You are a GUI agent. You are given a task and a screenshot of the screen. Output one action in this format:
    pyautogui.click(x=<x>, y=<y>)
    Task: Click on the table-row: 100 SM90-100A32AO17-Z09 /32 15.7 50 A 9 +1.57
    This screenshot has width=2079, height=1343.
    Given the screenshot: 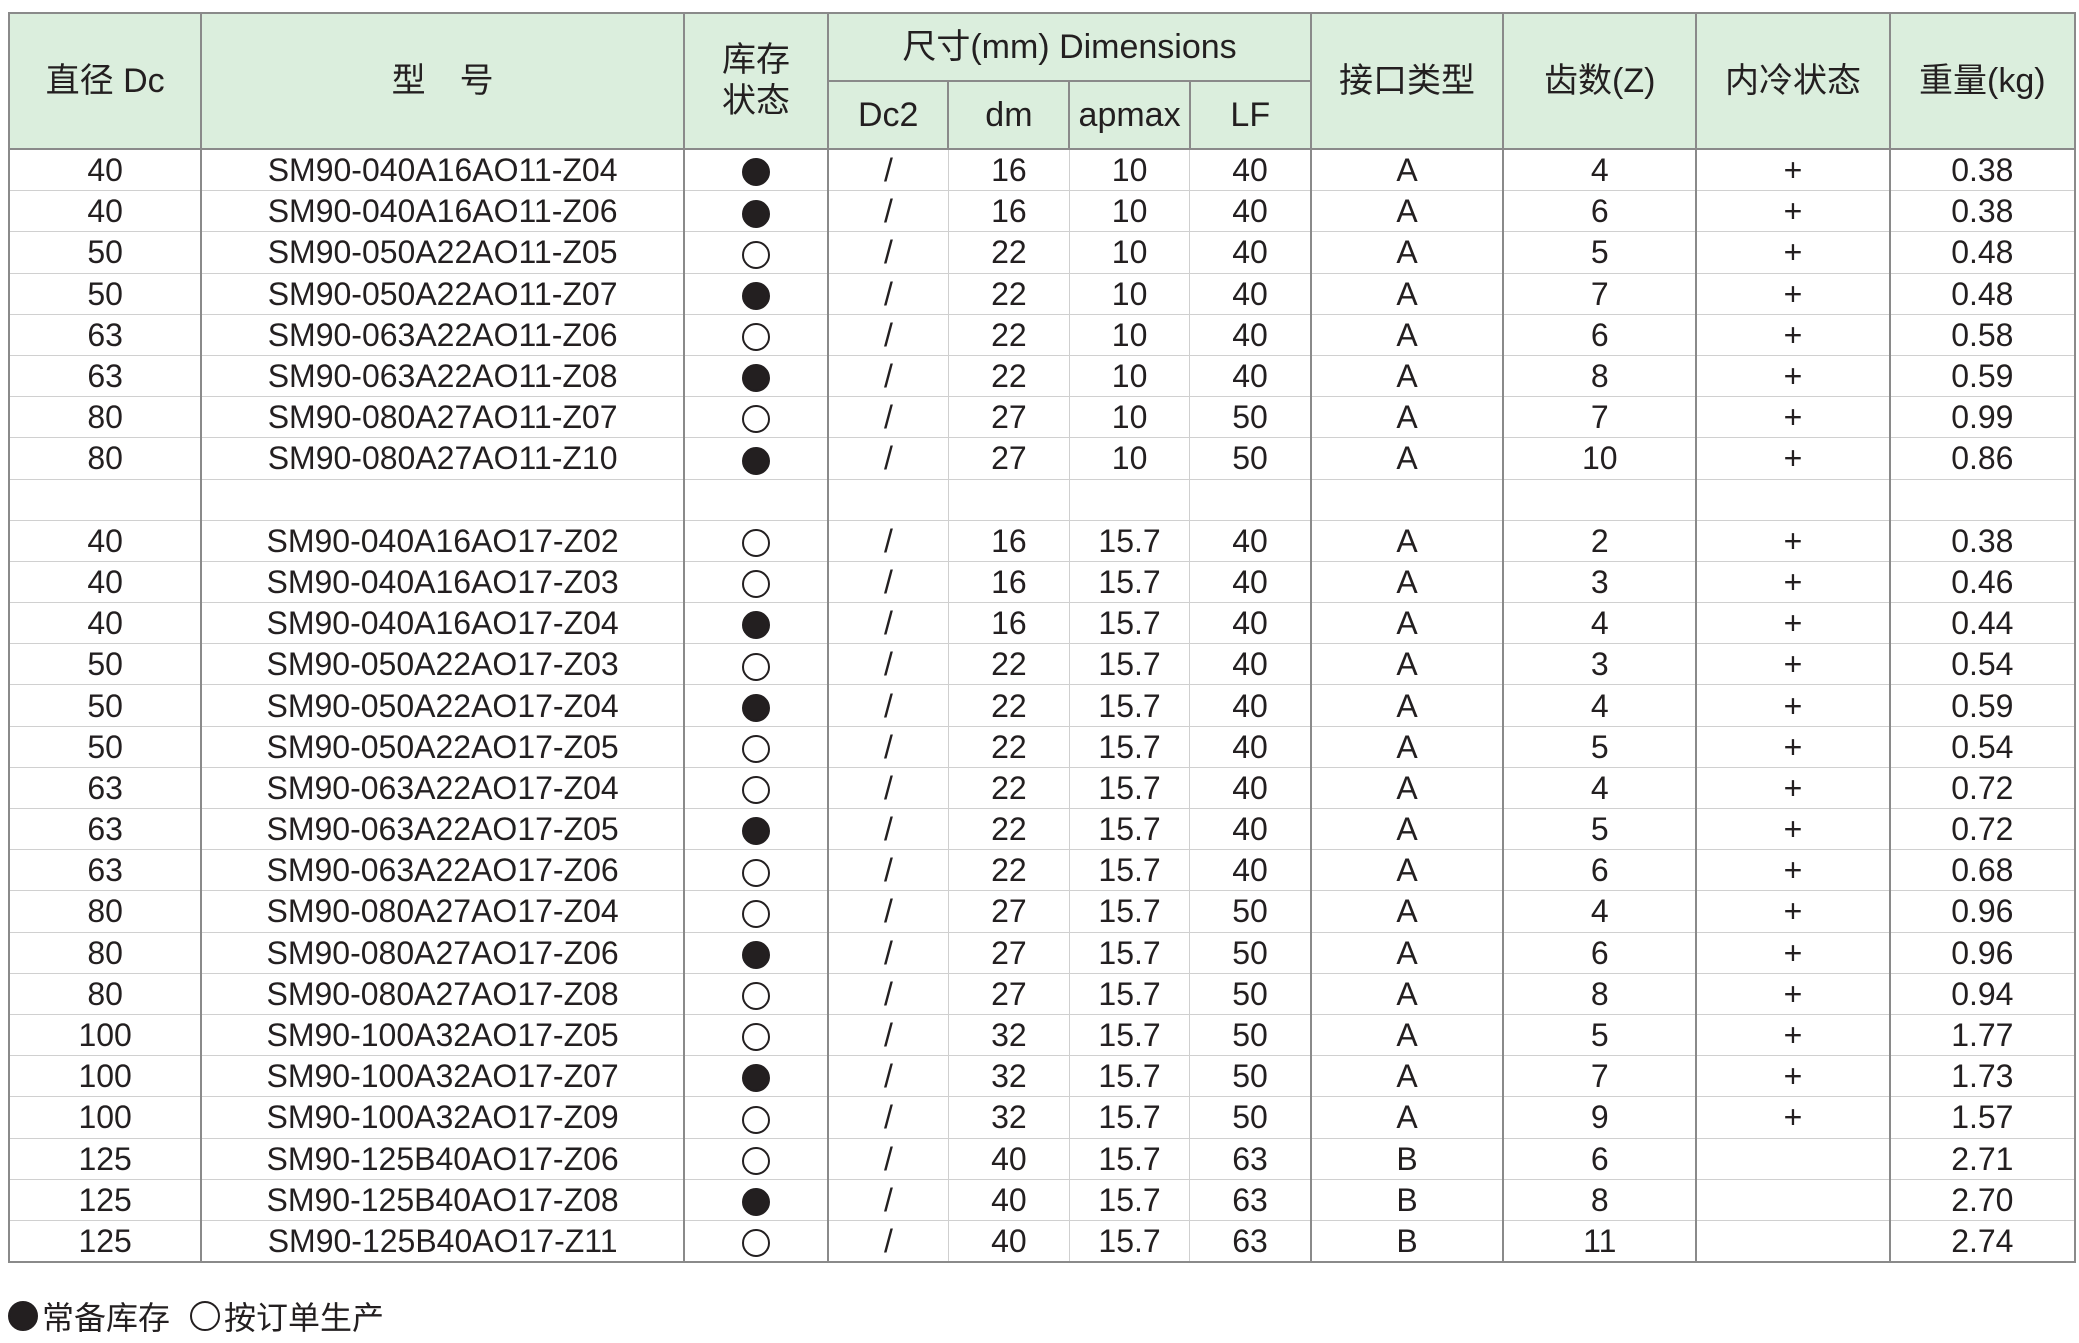 What is the action you would take?
    pyautogui.click(x=1042, y=1117)
    